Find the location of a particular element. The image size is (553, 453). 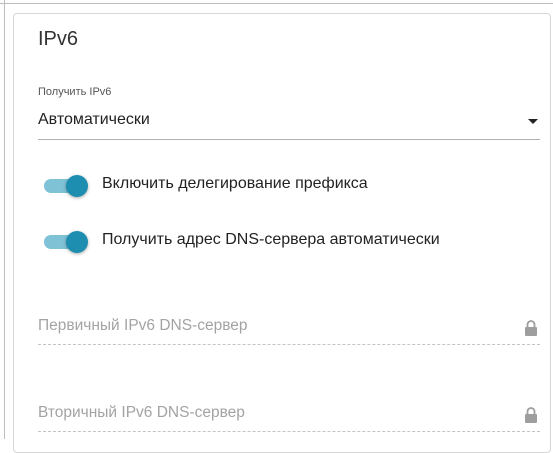

obtain-ipv6-value: Автоматически is located at coordinates (94, 119).